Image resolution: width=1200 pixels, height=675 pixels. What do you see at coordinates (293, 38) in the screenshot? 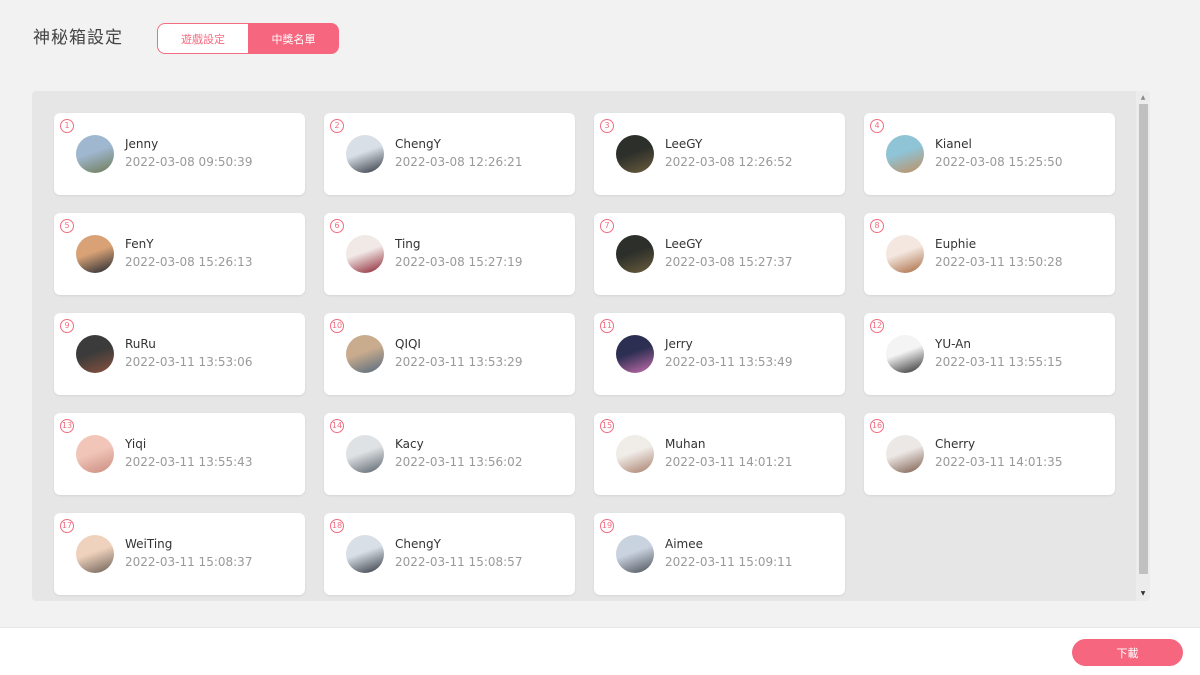
I see `tab-winner-list: 中獎名單` at bounding box center [293, 38].